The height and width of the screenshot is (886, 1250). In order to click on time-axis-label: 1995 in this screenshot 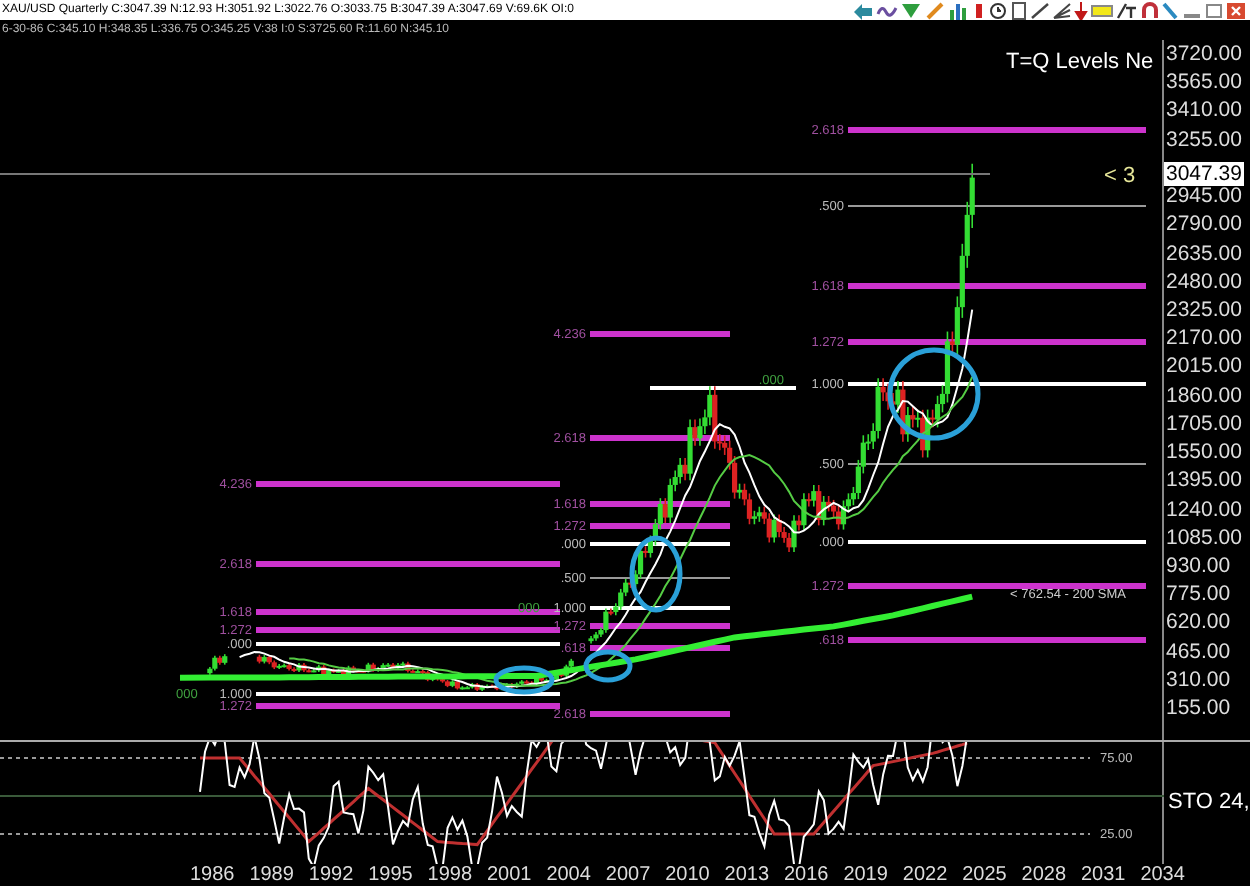, I will do `click(390, 875)`.